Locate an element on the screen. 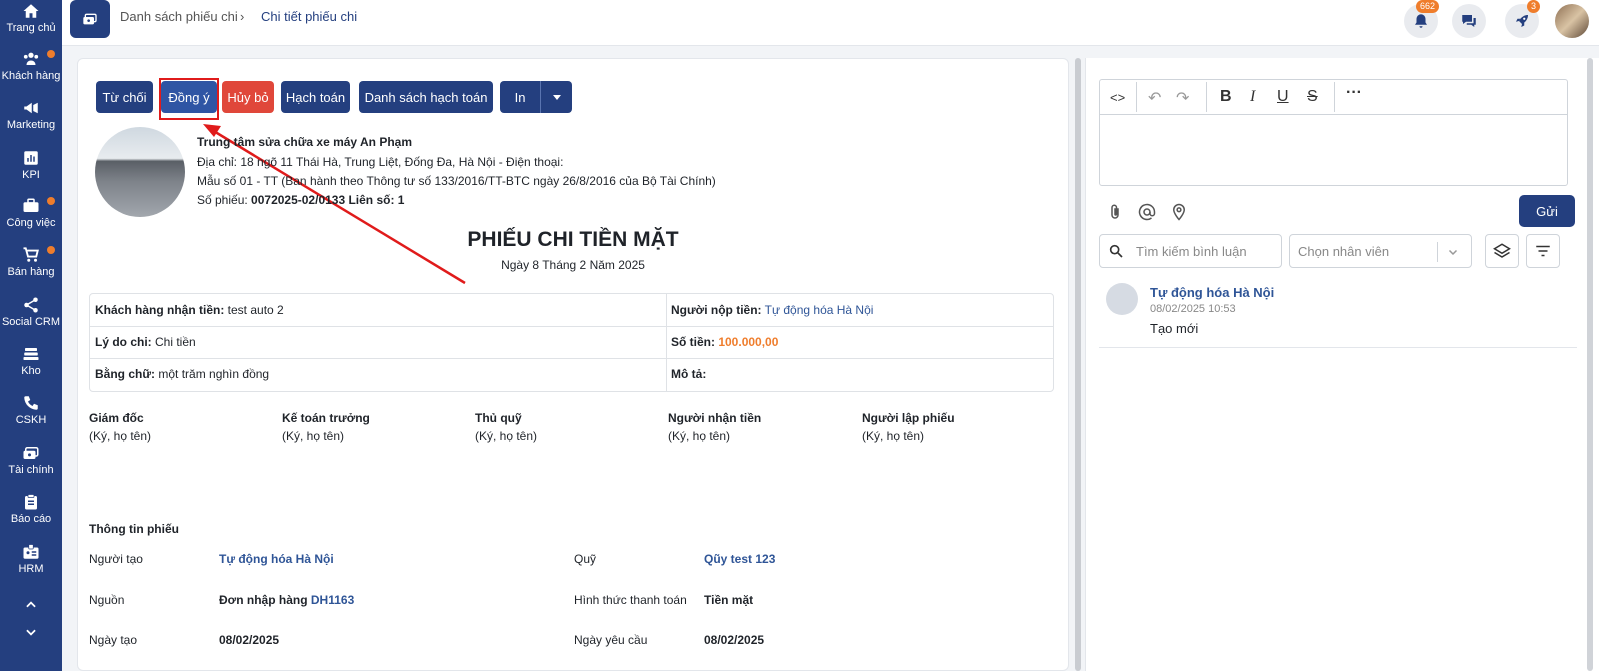 The width and height of the screenshot is (1599, 671). created-date-label: Ngày tạo is located at coordinates (113, 640).